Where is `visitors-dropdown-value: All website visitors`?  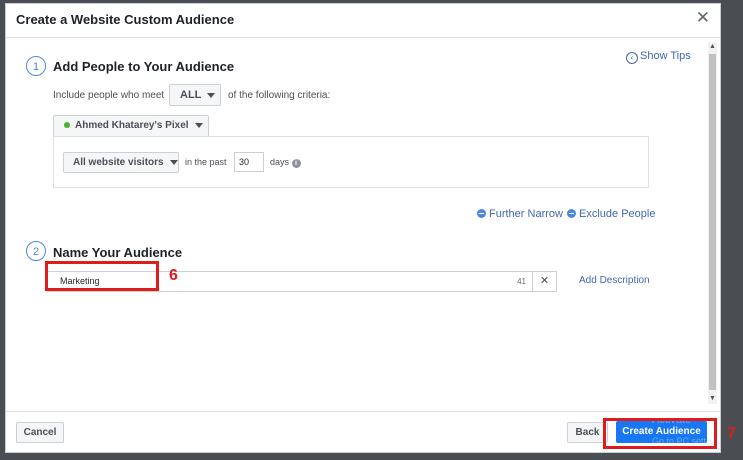 visitors-dropdown-value: All website visitors is located at coordinates (118, 162).